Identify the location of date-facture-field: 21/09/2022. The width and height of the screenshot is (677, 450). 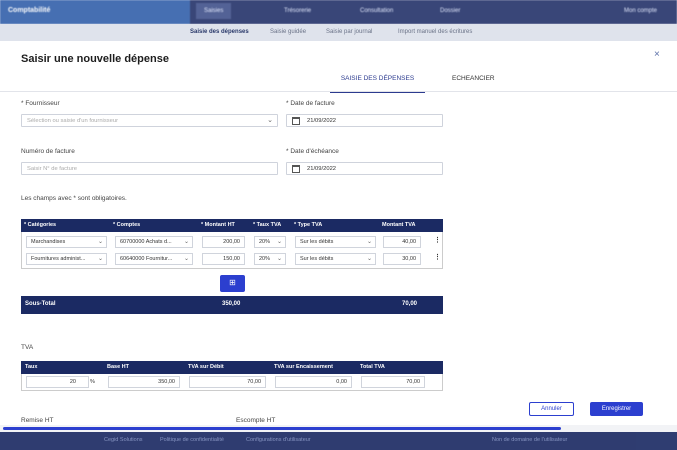
(364, 120).